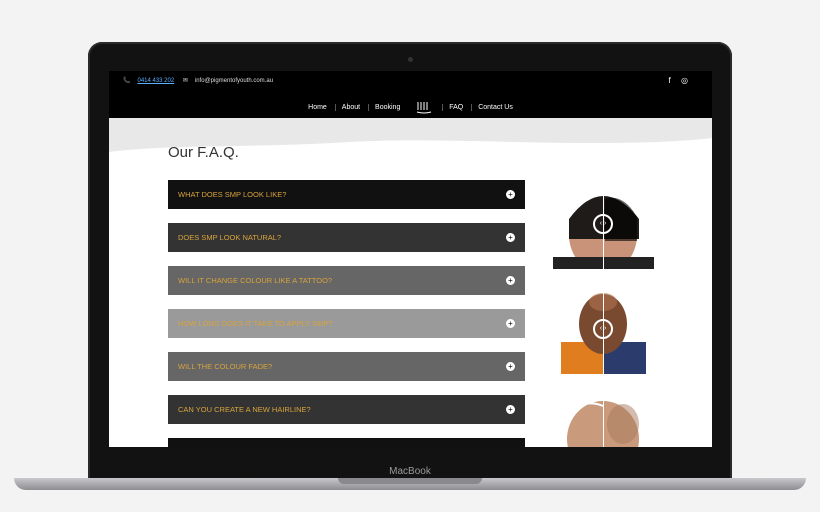 This screenshot has width=820, height=512. What do you see at coordinates (255, 323) in the screenshot?
I see `faq-question: HOW LONG DOES IT TAKE TO APPLY SMP?` at bounding box center [255, 323].